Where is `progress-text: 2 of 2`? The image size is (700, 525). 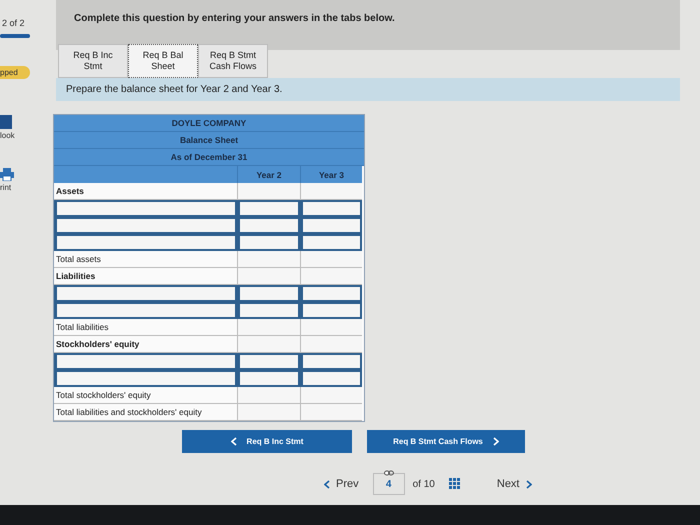
progress-text: 2 of 2 is located at coordinates (13, 23).